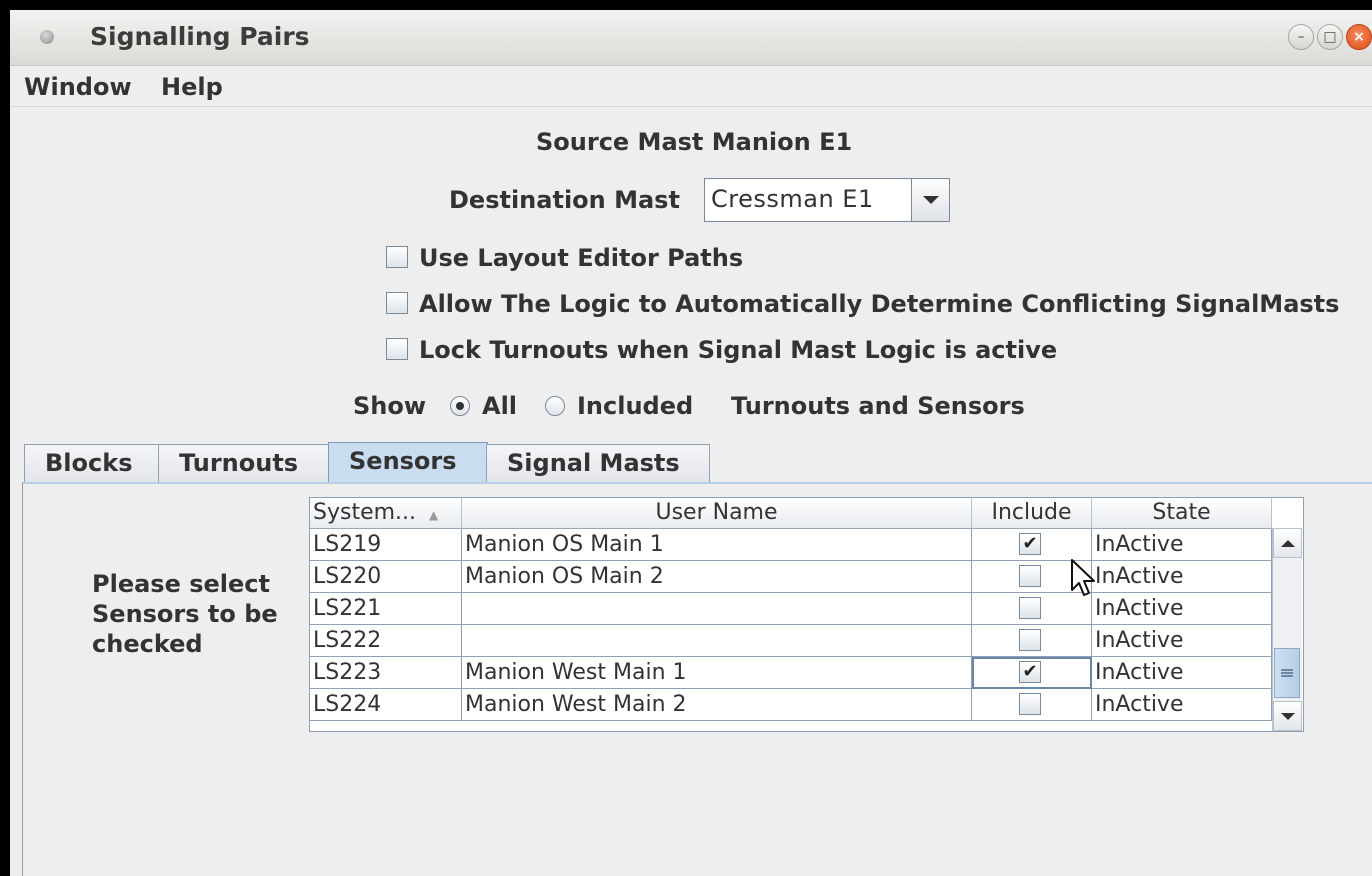 The height and width of the screenshot is (876, 1372). Describe the element at coordinates (434, 515) in the screenshot. I see `sort-ascending-icon: ▲` at that location.